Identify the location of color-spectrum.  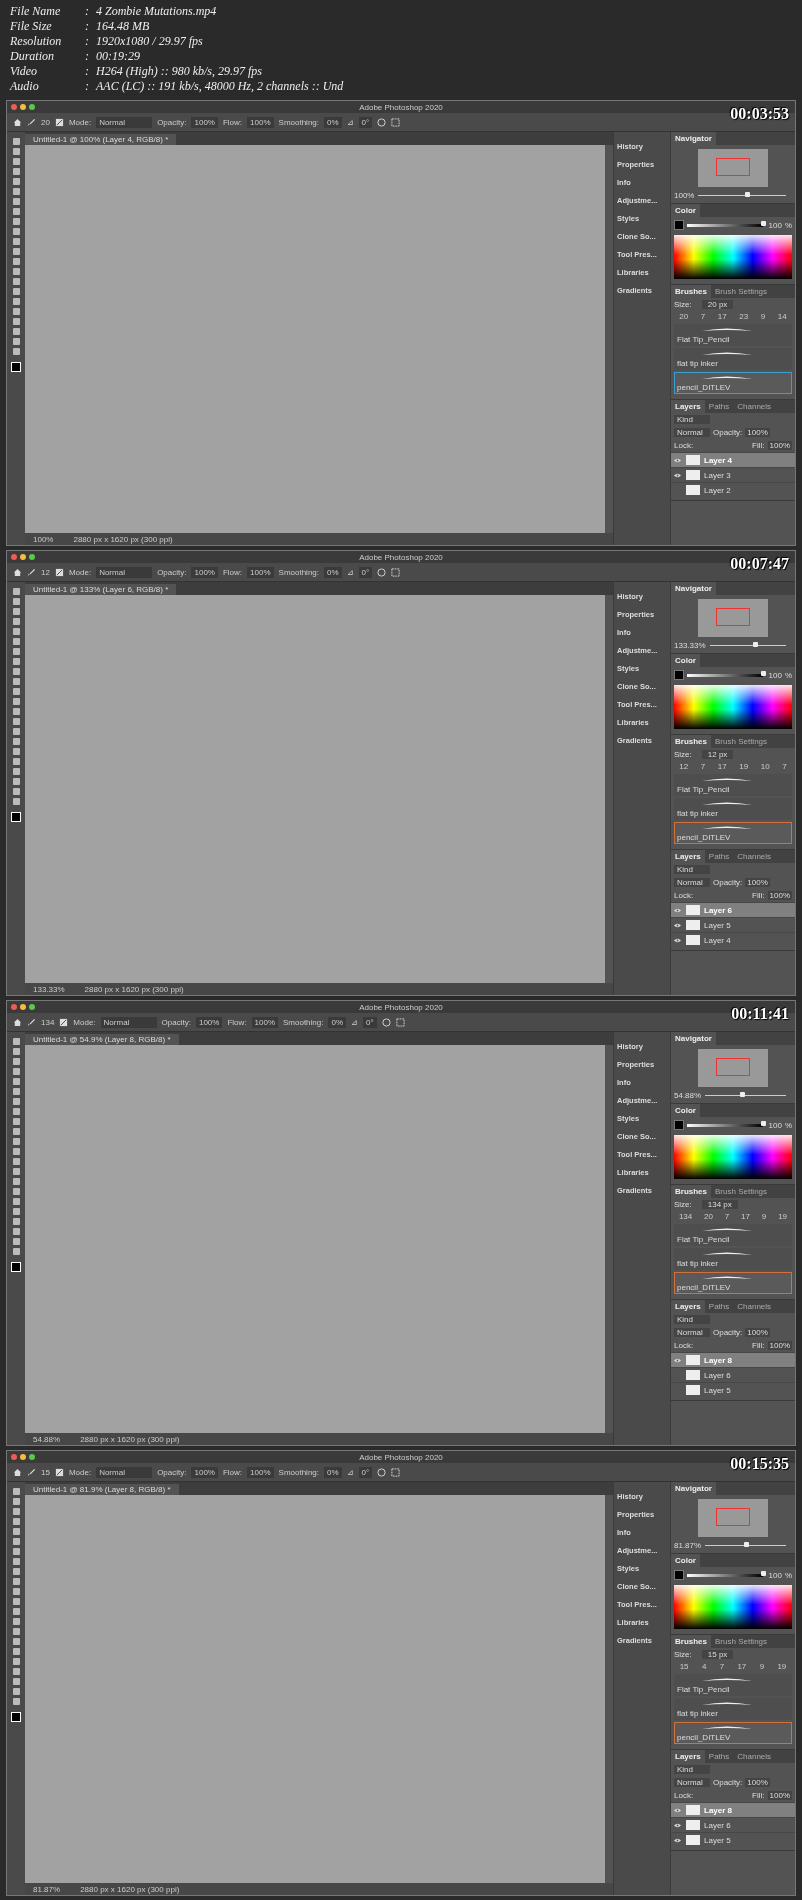
(733, 1607).